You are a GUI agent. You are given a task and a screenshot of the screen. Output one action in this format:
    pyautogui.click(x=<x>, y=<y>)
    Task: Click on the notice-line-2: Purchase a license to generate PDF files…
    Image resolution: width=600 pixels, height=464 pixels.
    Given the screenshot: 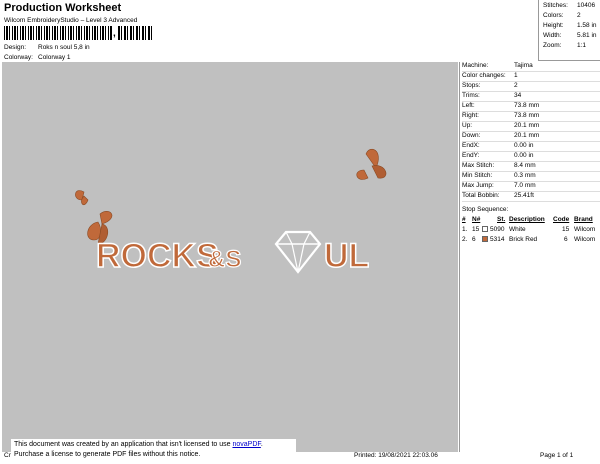 What is the action you would take?
    pyautogui.click(x=107, y=454)
    